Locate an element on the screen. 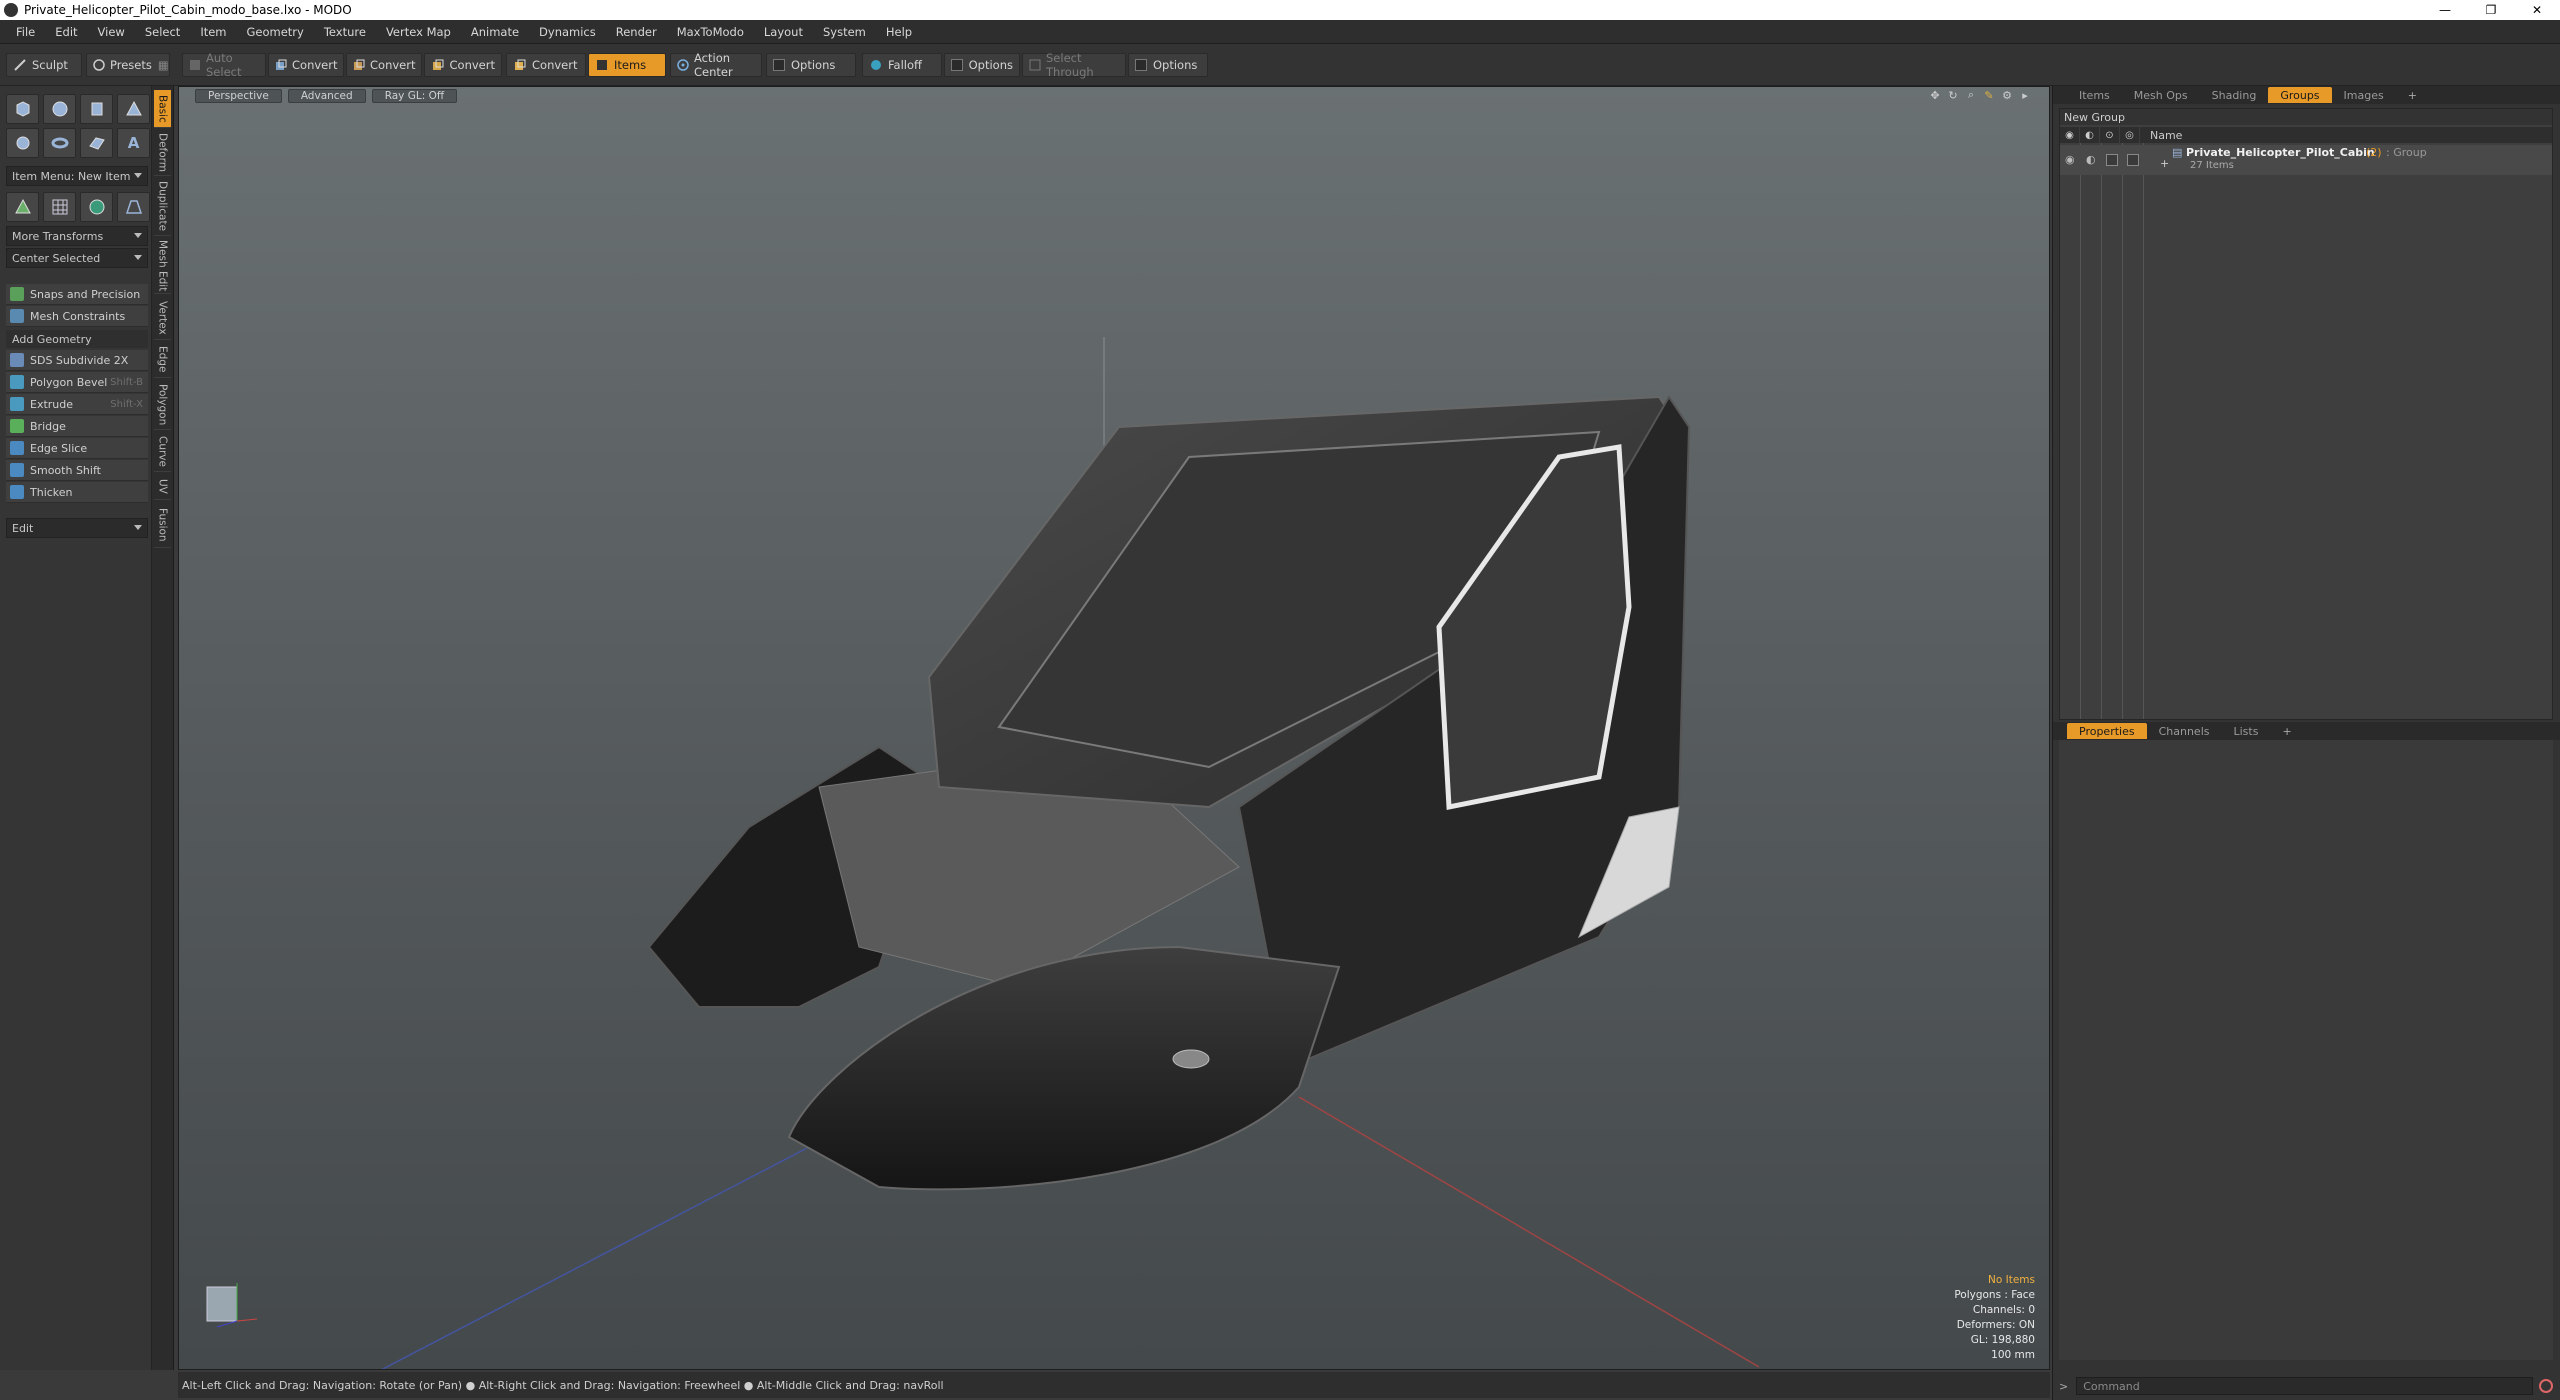 Image resolution: width=2560 pixels, height=1400 pixels. text-primitive-button: A is located at coordinates (133, 143).